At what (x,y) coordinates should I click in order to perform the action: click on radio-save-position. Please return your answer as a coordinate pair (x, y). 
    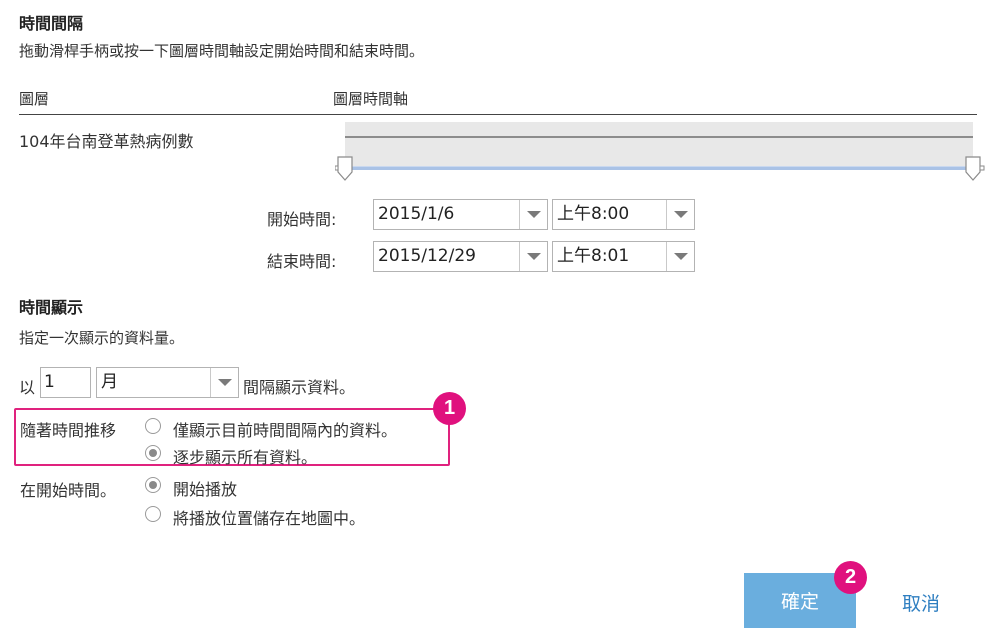
    Looking at the image, I should click on (153, 514).